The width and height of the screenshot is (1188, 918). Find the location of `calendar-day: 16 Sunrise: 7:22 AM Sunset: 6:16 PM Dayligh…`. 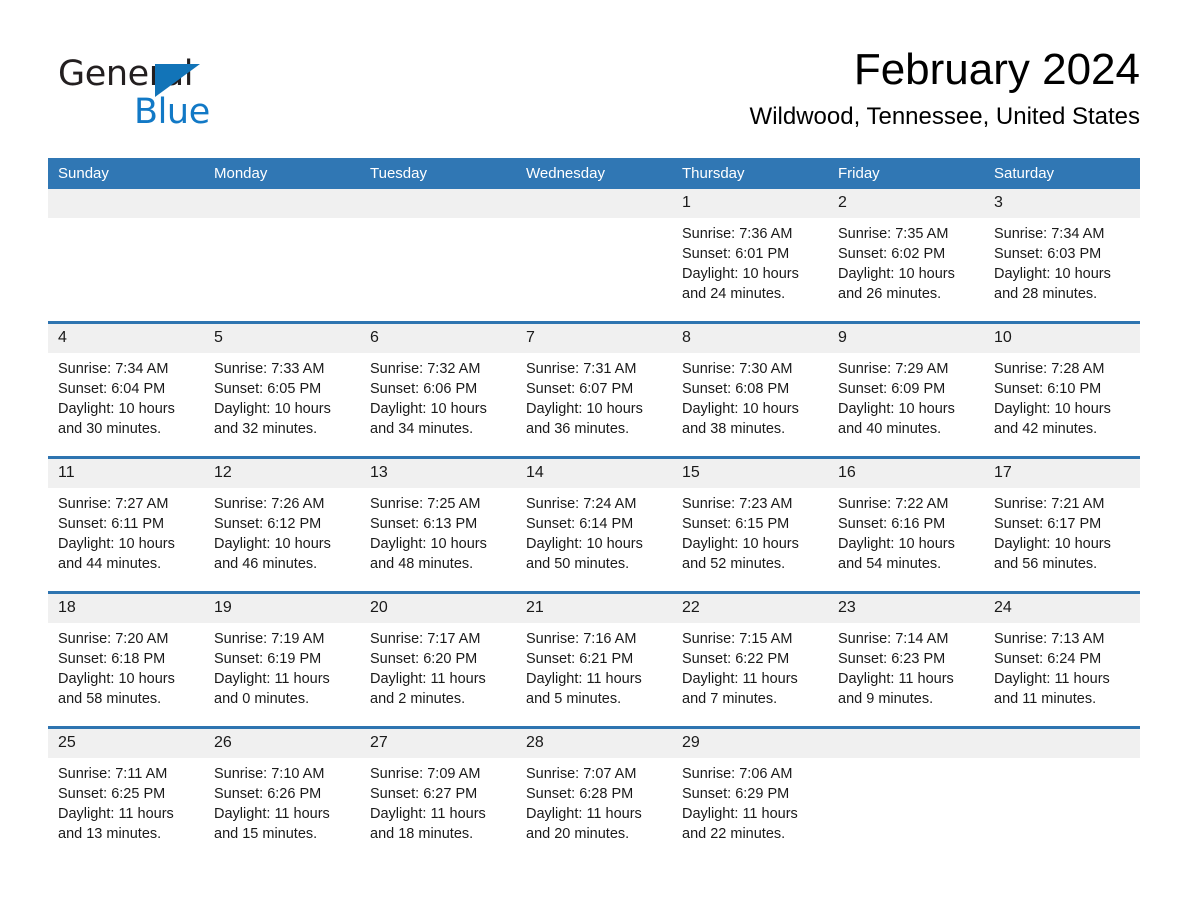

calendar-day: 16 Sunrise: 7:22 AM Sunset: 6:16 PM Dayligh… is located at coordinates (906, 525).